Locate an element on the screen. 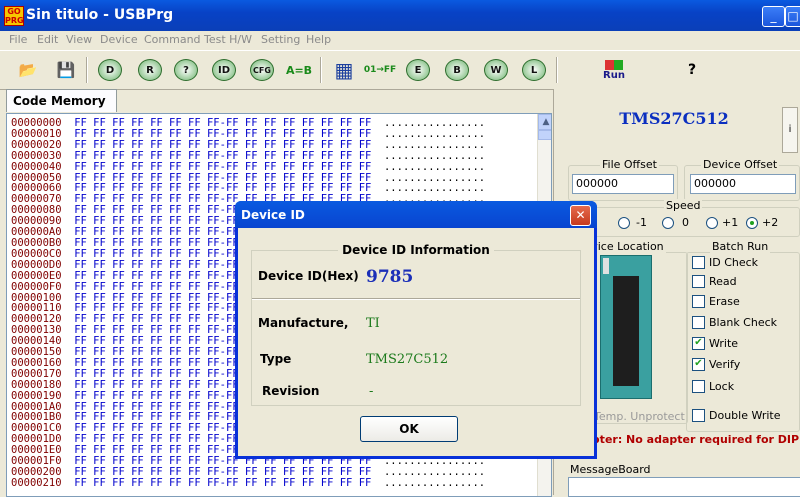 The image size is (800, 497). menu-edit: Edit is located at coordinates (47, 39).